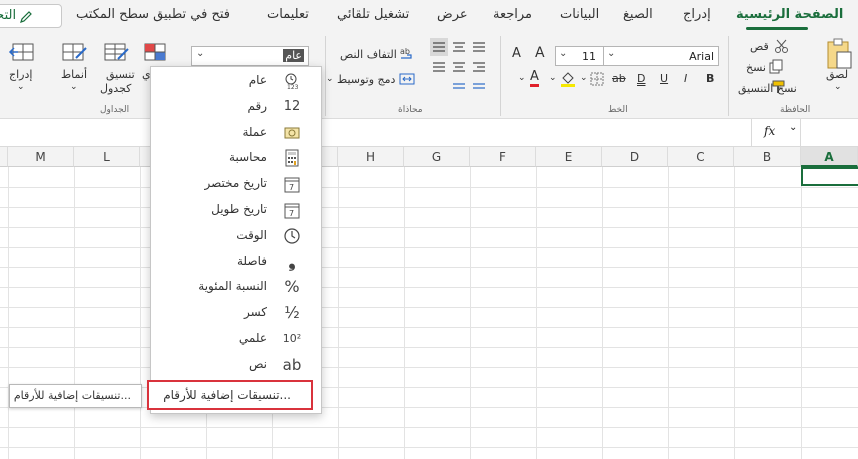  What do you see at coordinates (236, 365) in the screenshot?
I see `number-format-item: نص ab` at bounding box center [236, 365].